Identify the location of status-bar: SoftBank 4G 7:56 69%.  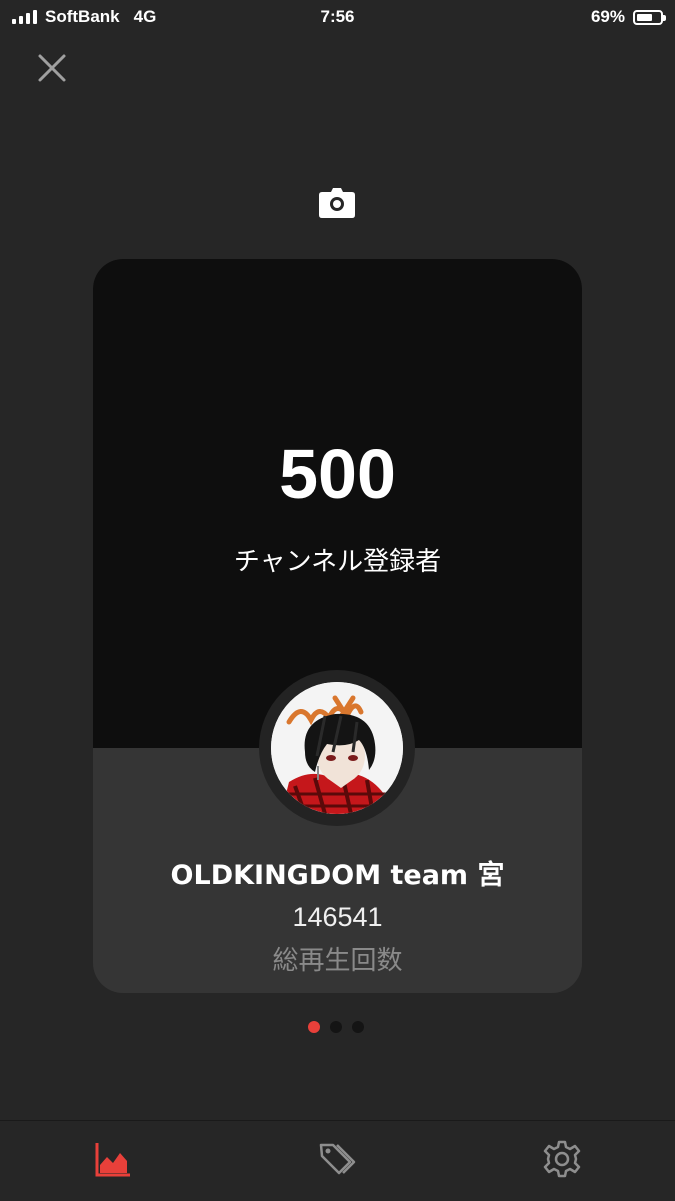
(337, 17).